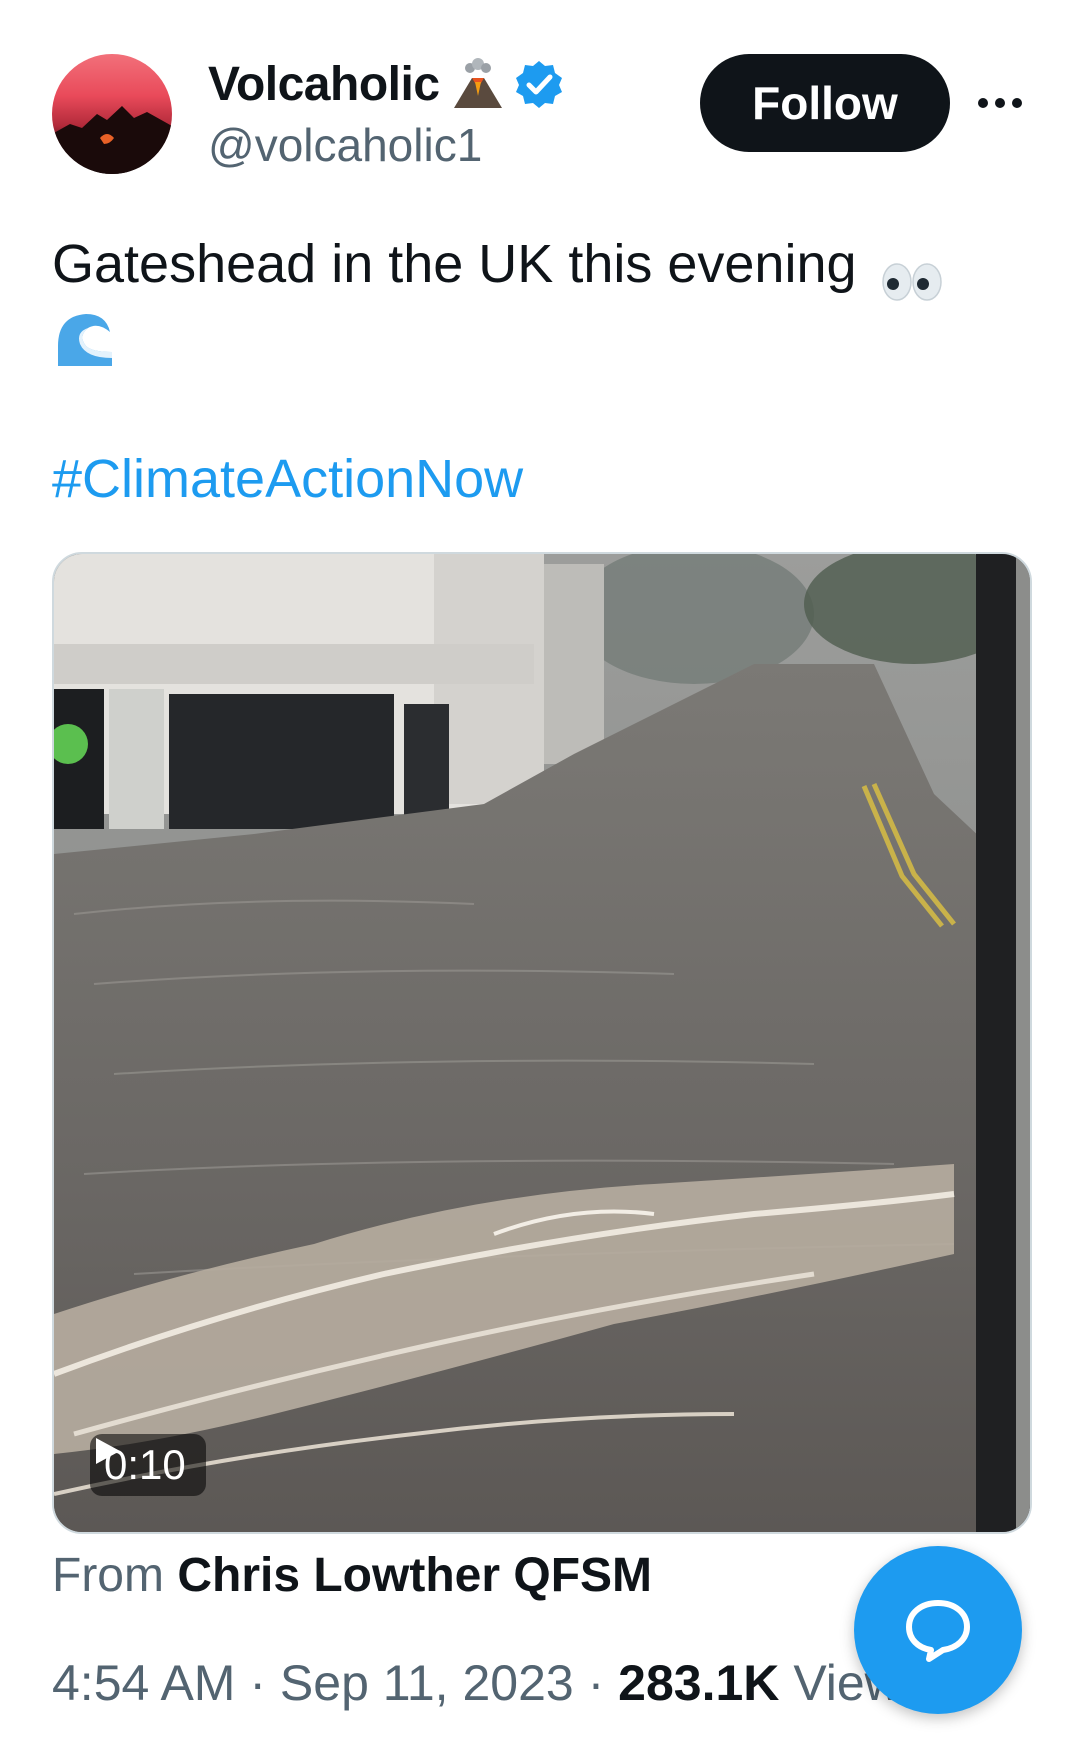  Describe the element at coordinates (143, 1683) in the screenshot. I see `tweet-time: 4:54 AM` at that location.